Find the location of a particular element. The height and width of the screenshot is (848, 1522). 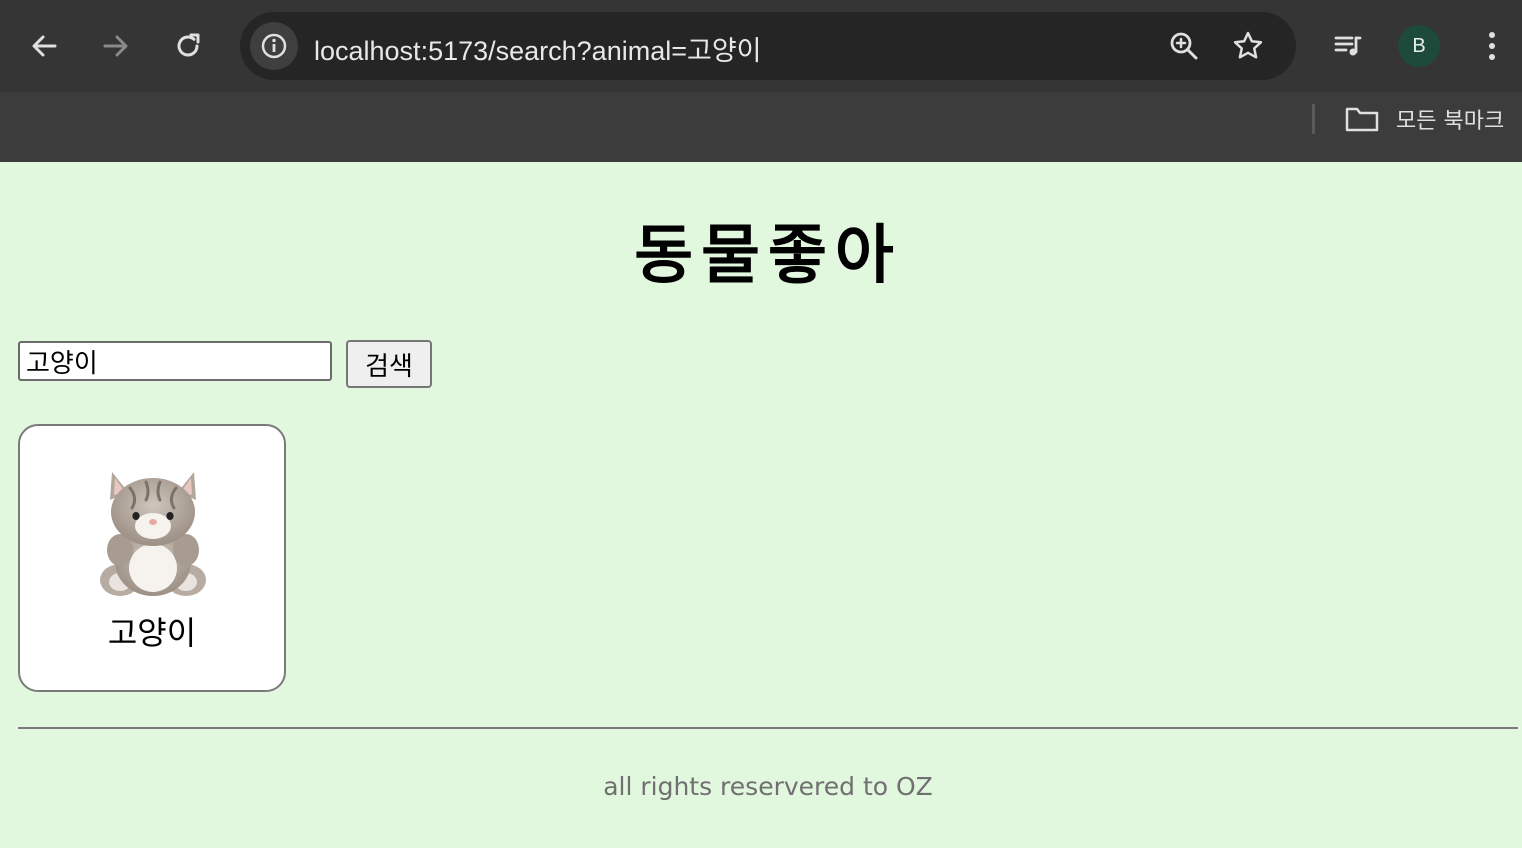

playlist-icon is located at coordinates (1348, 46).